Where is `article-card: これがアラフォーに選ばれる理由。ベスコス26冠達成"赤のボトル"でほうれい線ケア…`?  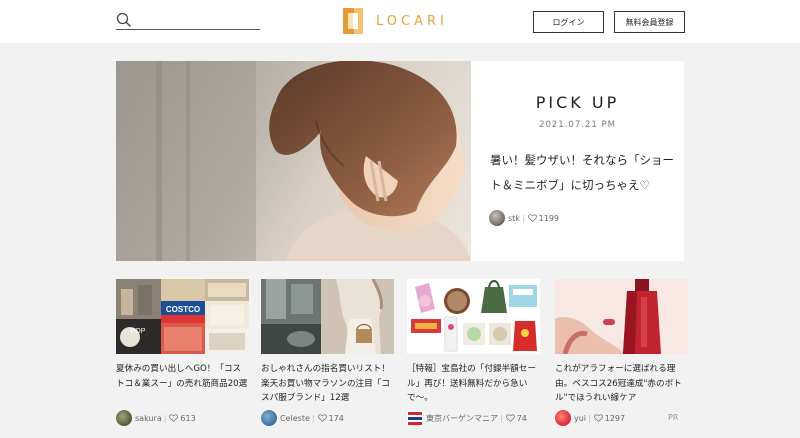
article-card: これがアラフォーに選ばれる理由。ベスコス26冠達成"赤のボトル"でほうれい線ケア… is located at coordinates (621, 352).